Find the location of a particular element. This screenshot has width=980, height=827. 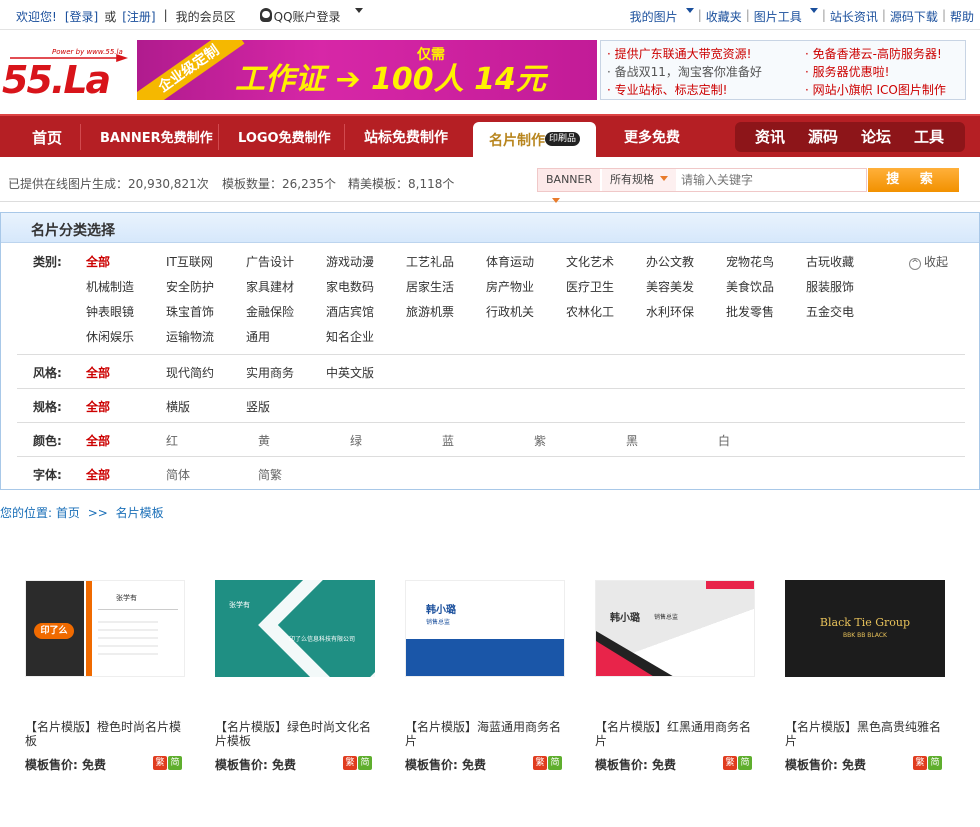

filter-option: 蓝 is located at coordinates (448, 440).